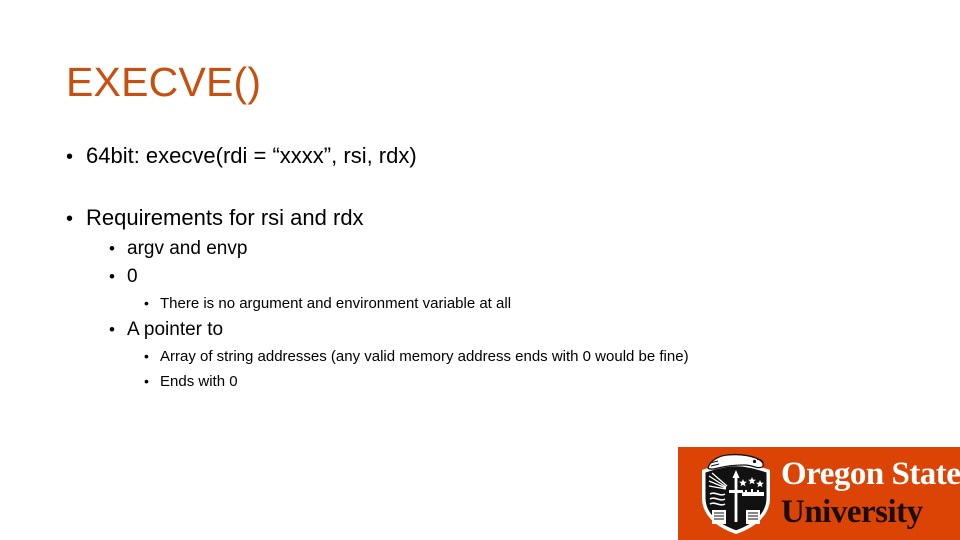 Image resolution: width=960 pixels, height=540 pixels. Describe the element at coordinates (512, 330) in the screenshot. I see `bullet-item-level2: • A pointer to` at that location.